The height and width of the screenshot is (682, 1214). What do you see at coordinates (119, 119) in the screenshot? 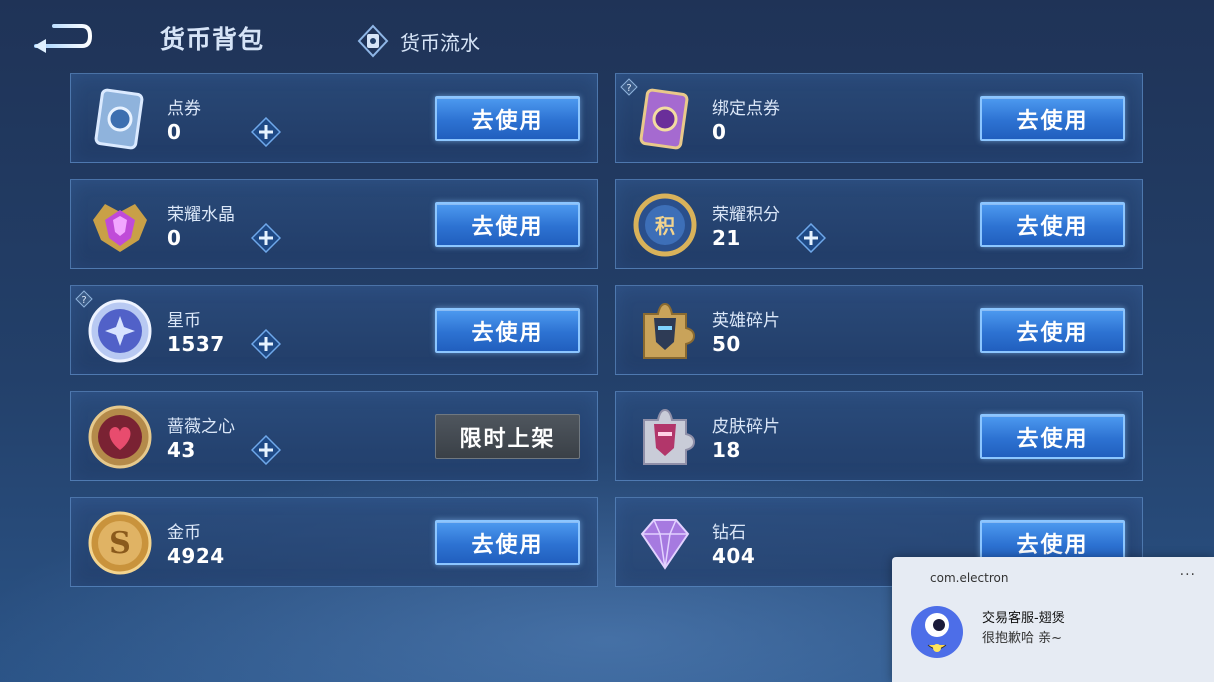
I see `ticket-icon` at bounding box center [119, 119].